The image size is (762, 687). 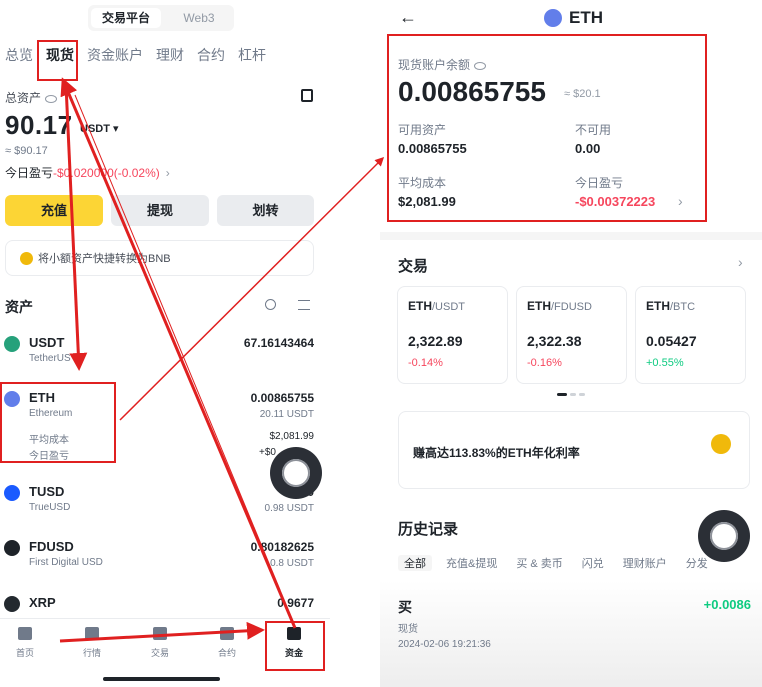 I want to click on asset-amount: 0.00865755, so click(x=282, y=398).